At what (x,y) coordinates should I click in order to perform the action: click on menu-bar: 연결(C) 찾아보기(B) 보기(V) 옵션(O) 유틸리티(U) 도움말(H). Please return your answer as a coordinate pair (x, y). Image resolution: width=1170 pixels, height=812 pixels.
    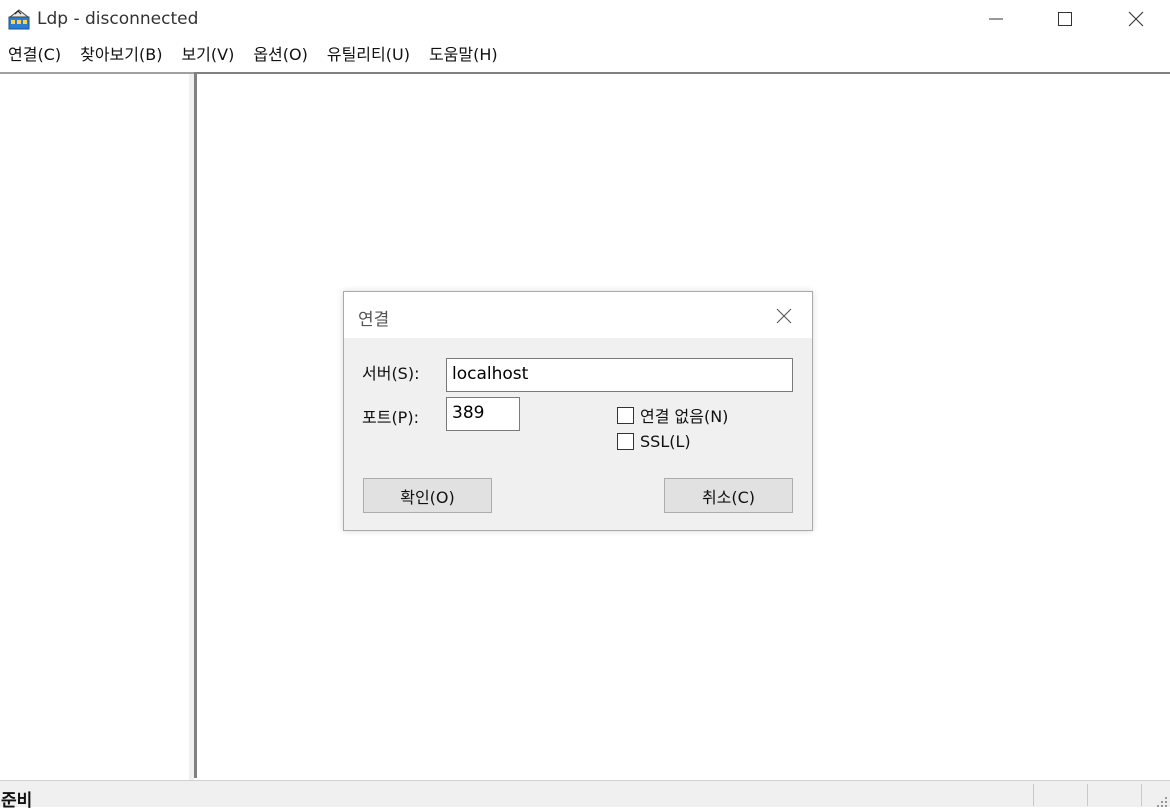
    Looking at the image, I should click on (585, 55).